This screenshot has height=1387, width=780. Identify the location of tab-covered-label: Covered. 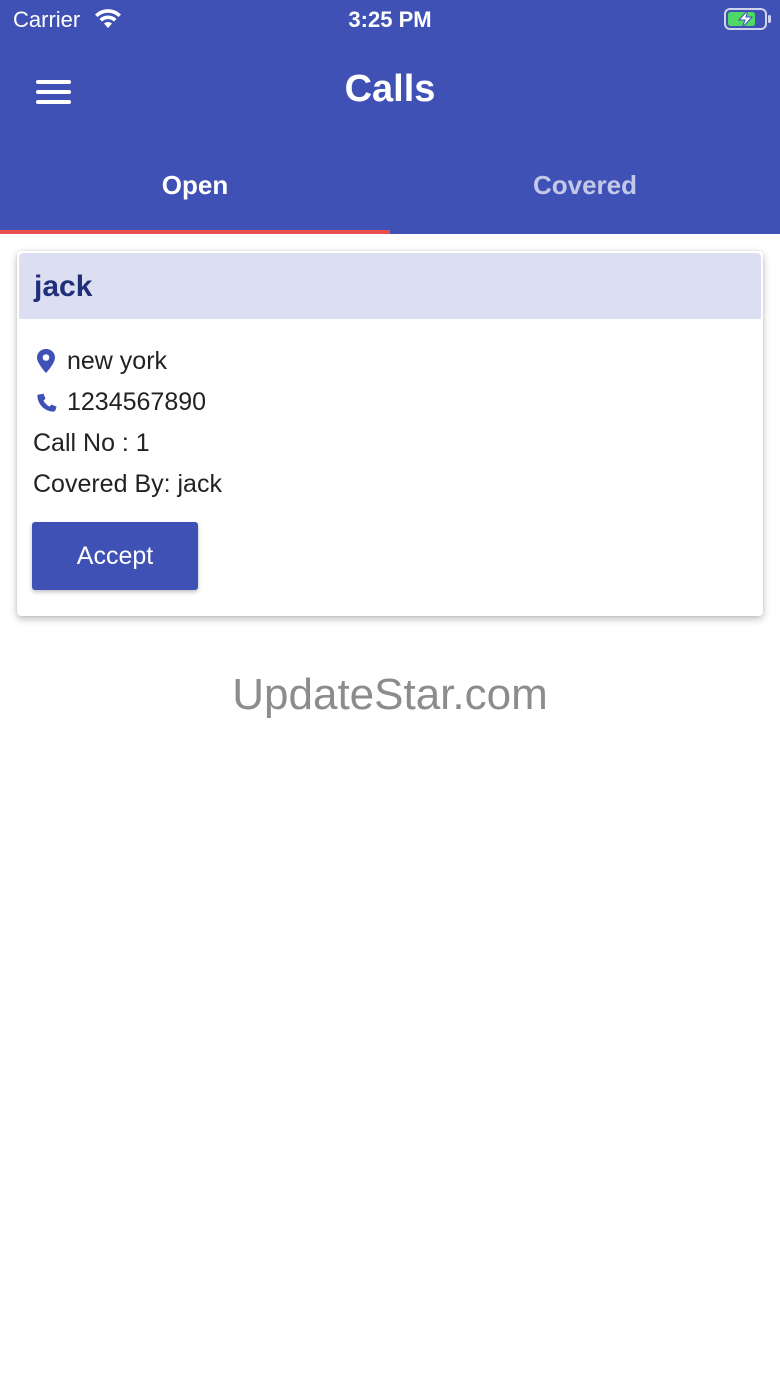
(585, 185).